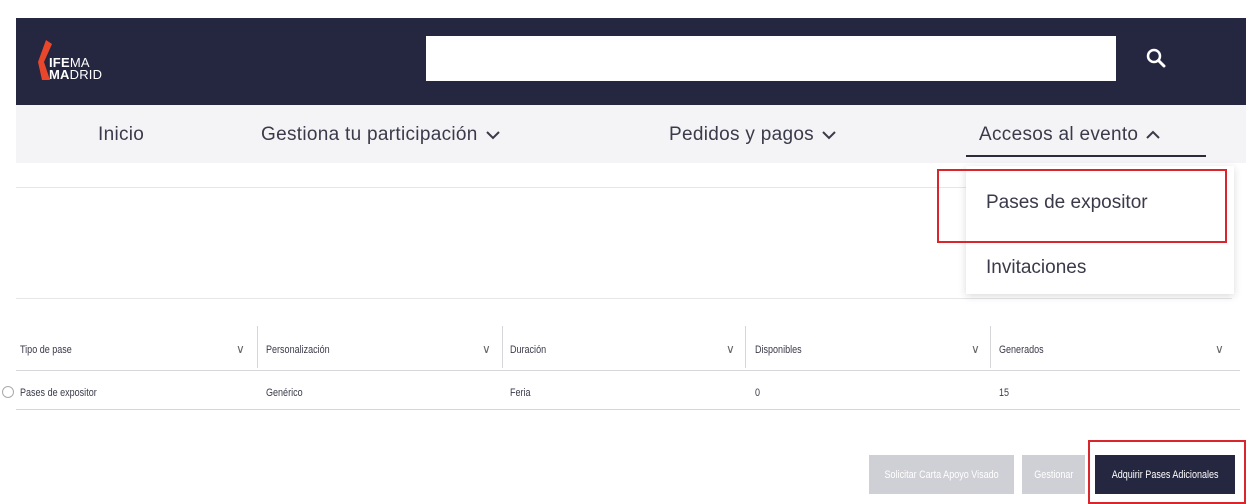 The width and height of the screenshot is (1246, 504). What do you see at coordinates (1021, 350) in the screenshot?
I see `column-header-generados: Generados` at bounding box center [1021, 350].